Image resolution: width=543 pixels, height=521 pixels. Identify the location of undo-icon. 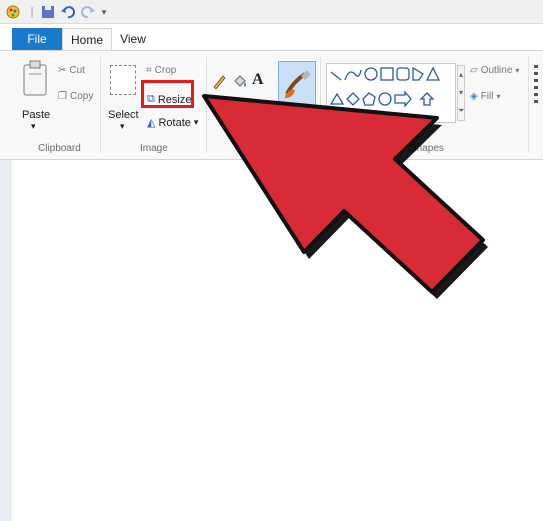
(68, 12).